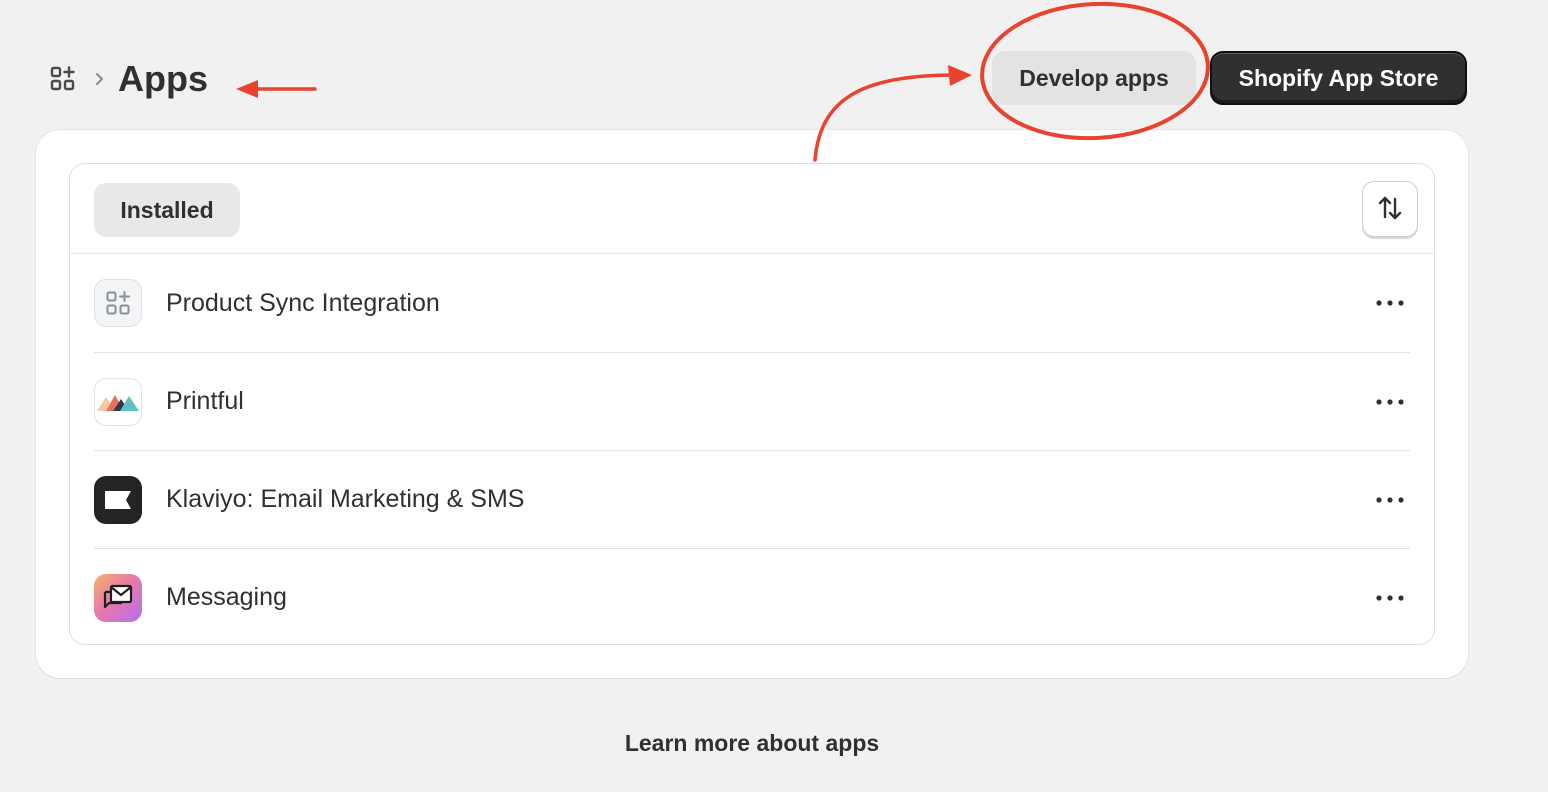 This screenshot has width=1548, height=792. What do you see at coordinates (752, 743) in the screenshot?
I see `learn-more-link: Learn more about apps` at bounding box center [752, 743].